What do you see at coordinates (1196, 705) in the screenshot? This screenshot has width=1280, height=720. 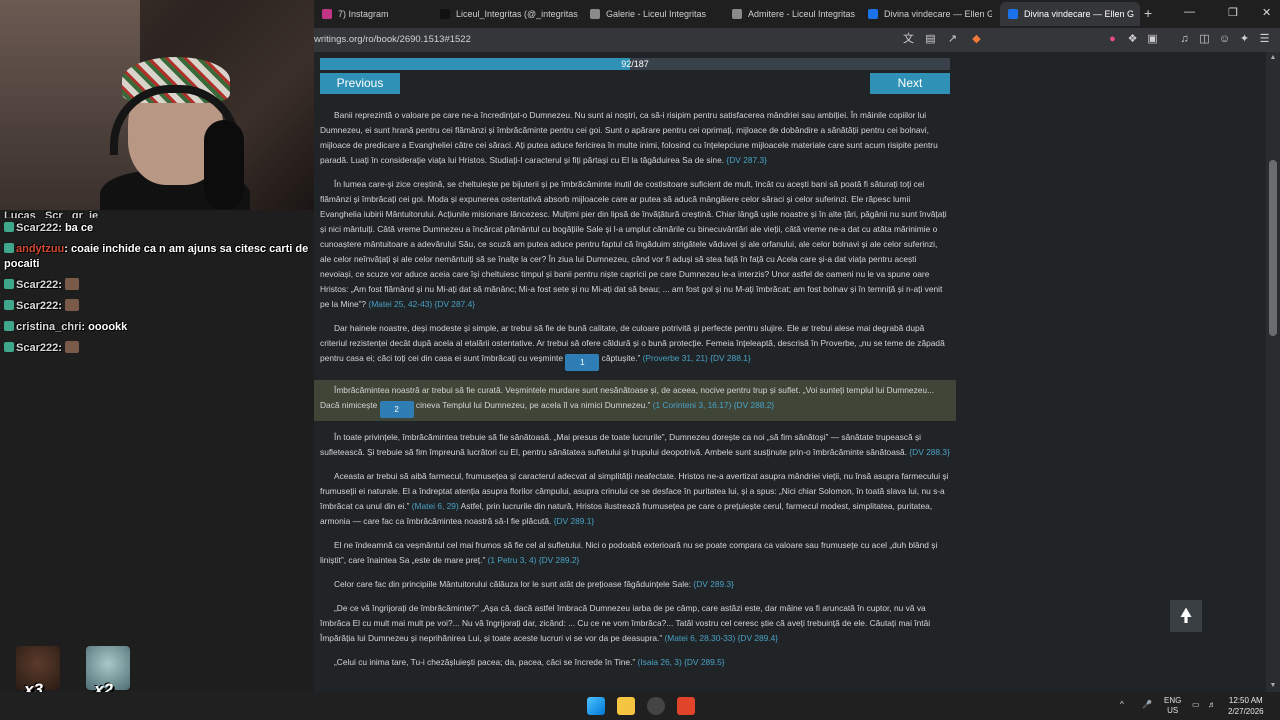 I see `network-icon: ▭` at bounding box center [1196, 705].